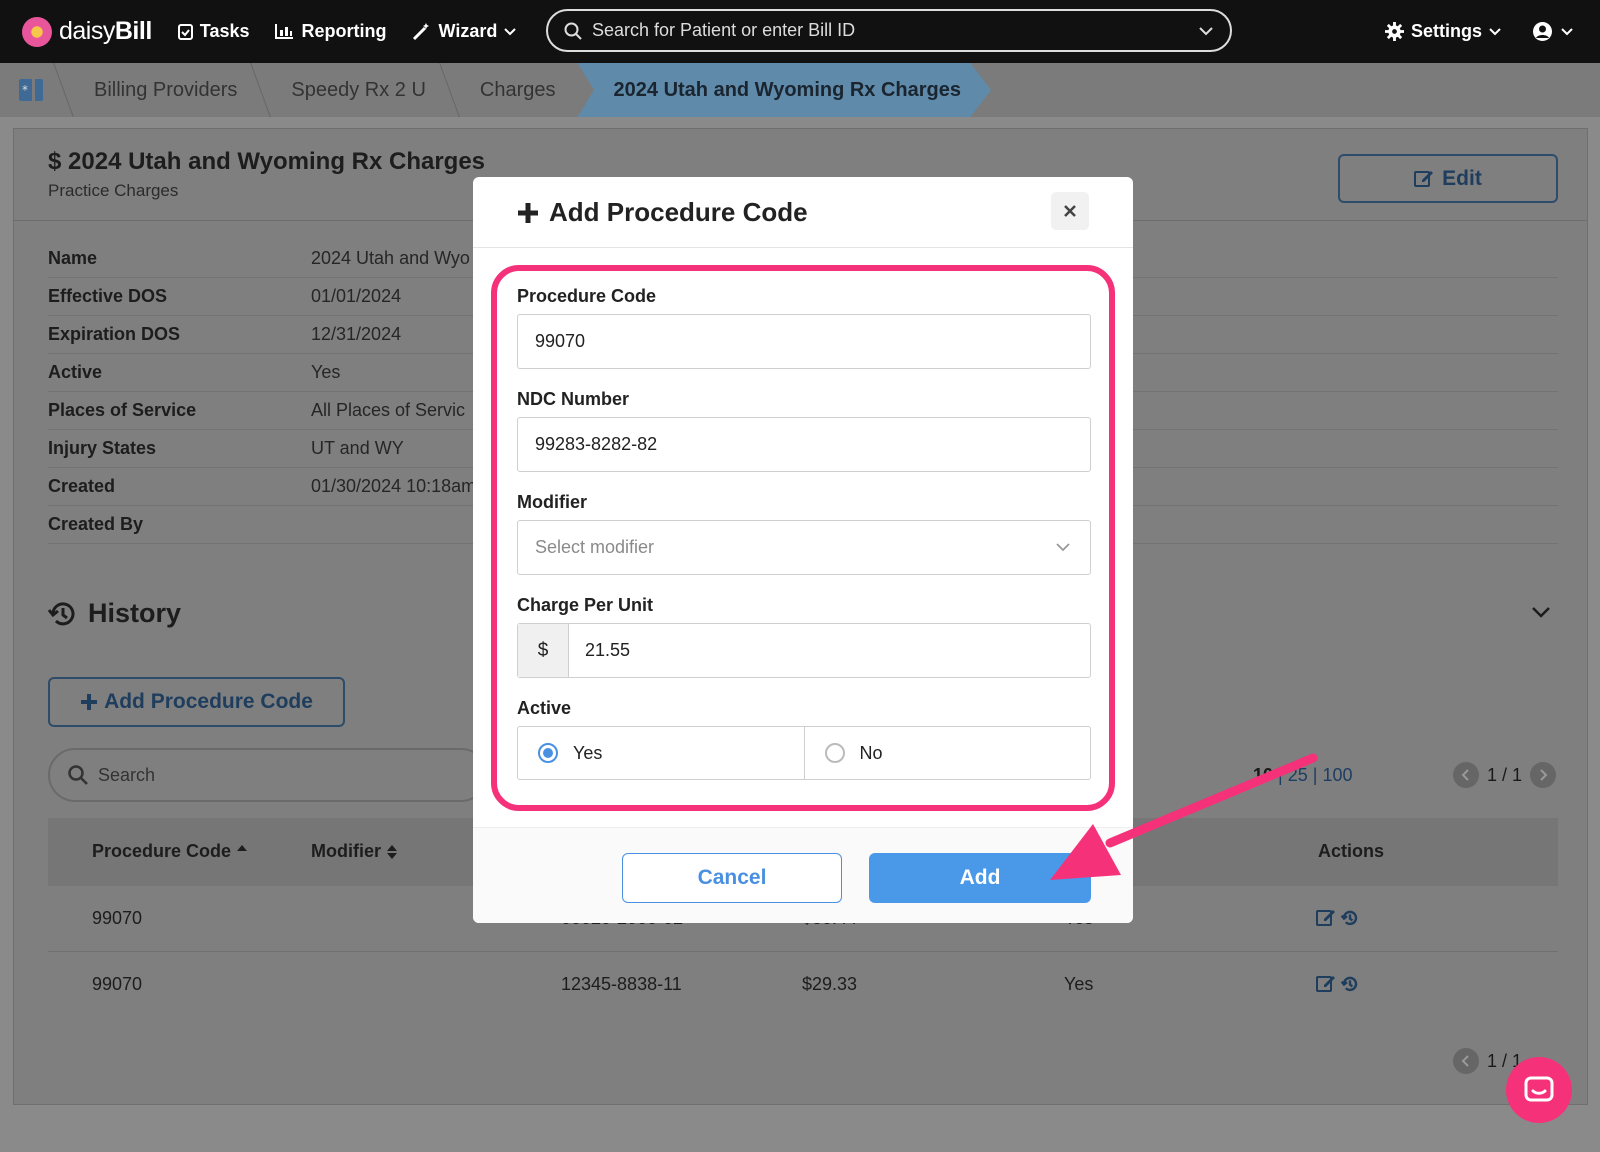 The height and width of the screenshot is (1152, 1600). Describe the element at coordinates (1263, 775) in the screenshot. I see `page-size-10: 10` at that location.